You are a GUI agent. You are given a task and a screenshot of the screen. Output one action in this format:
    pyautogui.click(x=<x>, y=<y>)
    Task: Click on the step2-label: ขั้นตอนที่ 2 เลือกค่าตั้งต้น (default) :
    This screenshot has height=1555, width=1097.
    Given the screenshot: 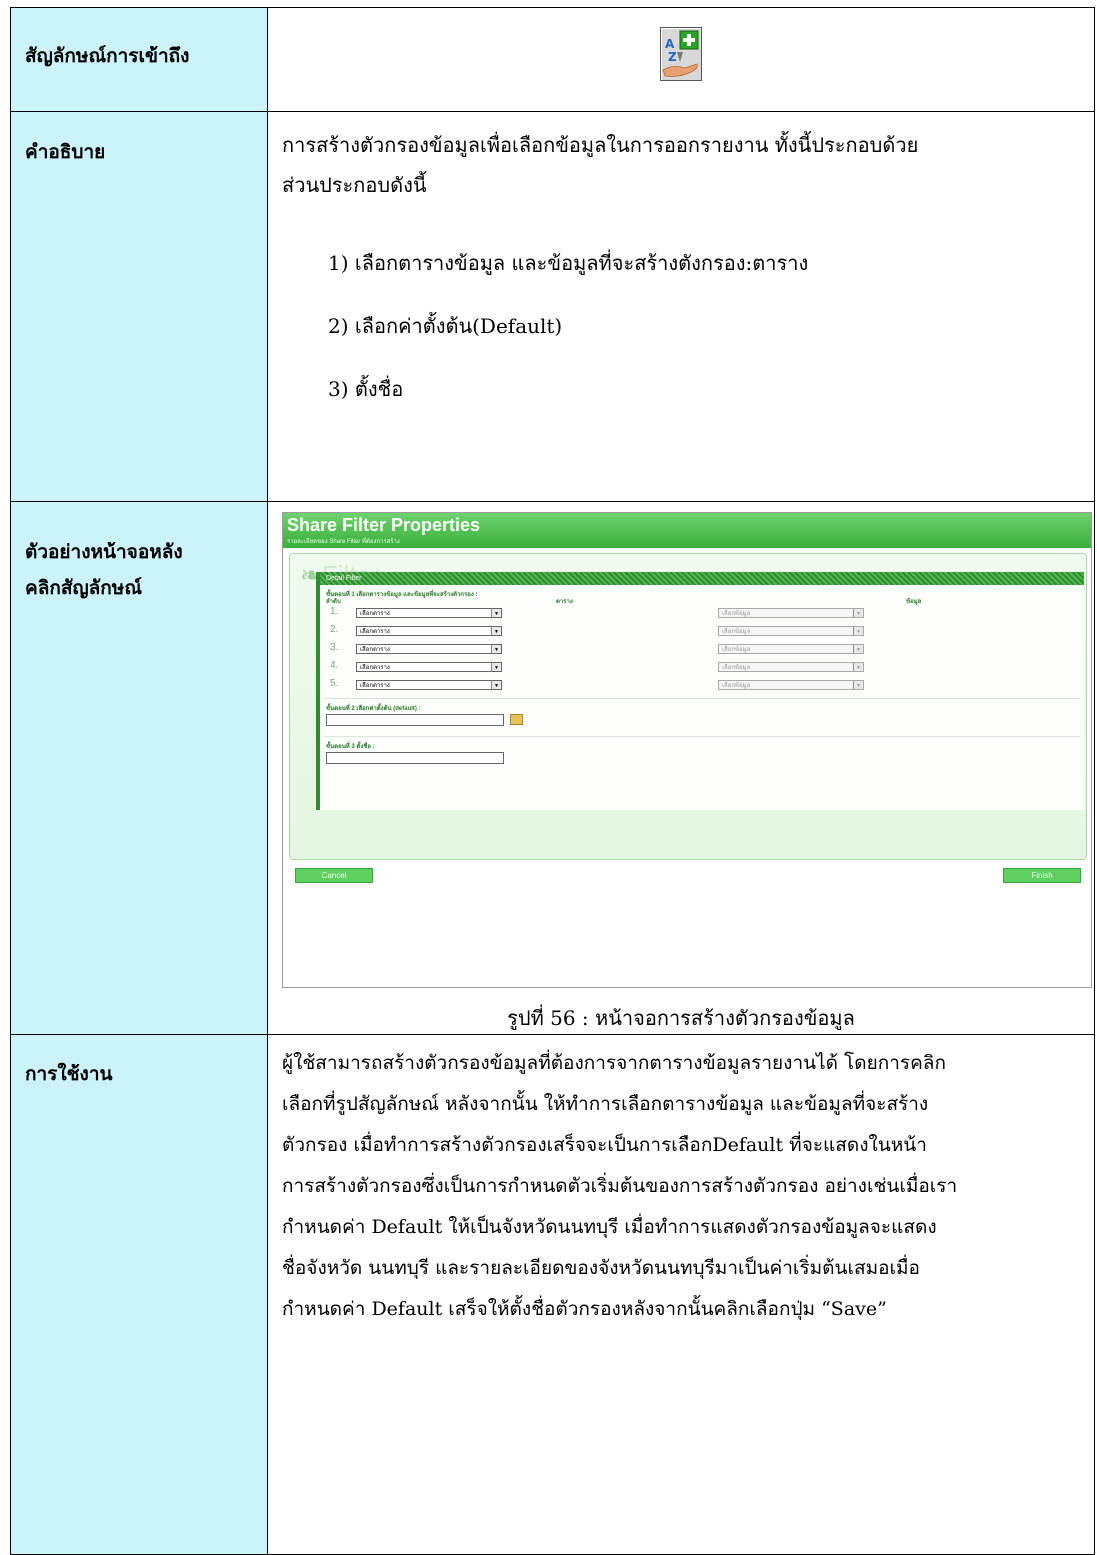 What is the action you would take?
    pyautogui.click(x=373, y=709)
    